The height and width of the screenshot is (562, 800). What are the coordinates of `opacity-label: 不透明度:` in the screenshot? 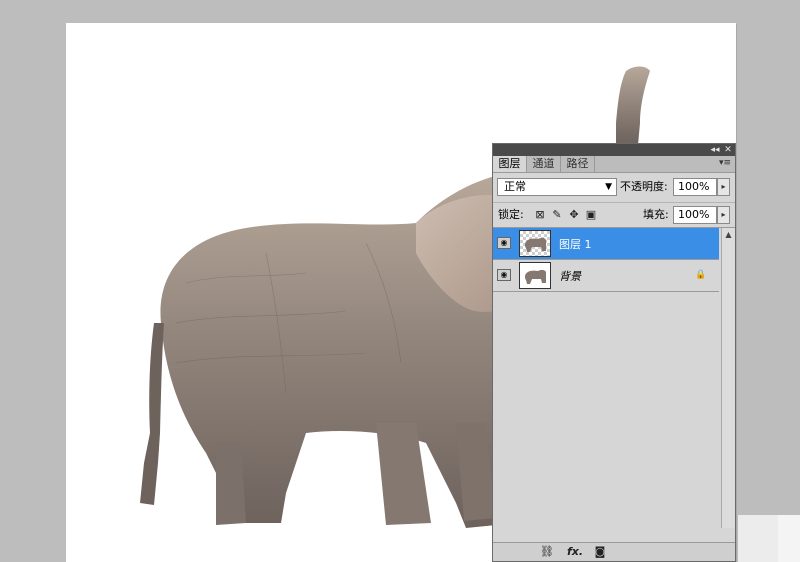 It's located at (644, 186).